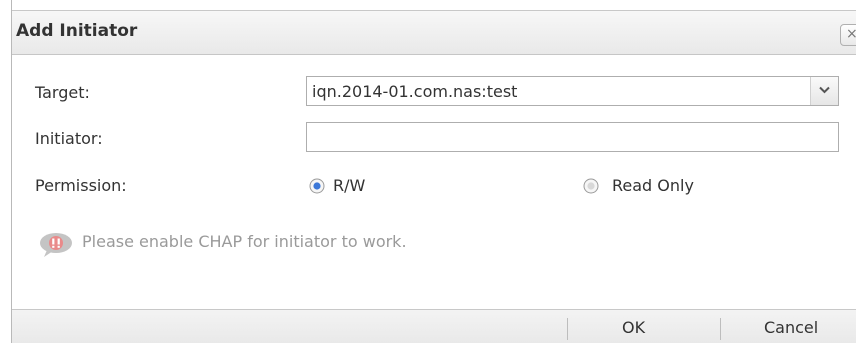  I want to click on permission-readonly-label: Read Only, so click(653, 185).